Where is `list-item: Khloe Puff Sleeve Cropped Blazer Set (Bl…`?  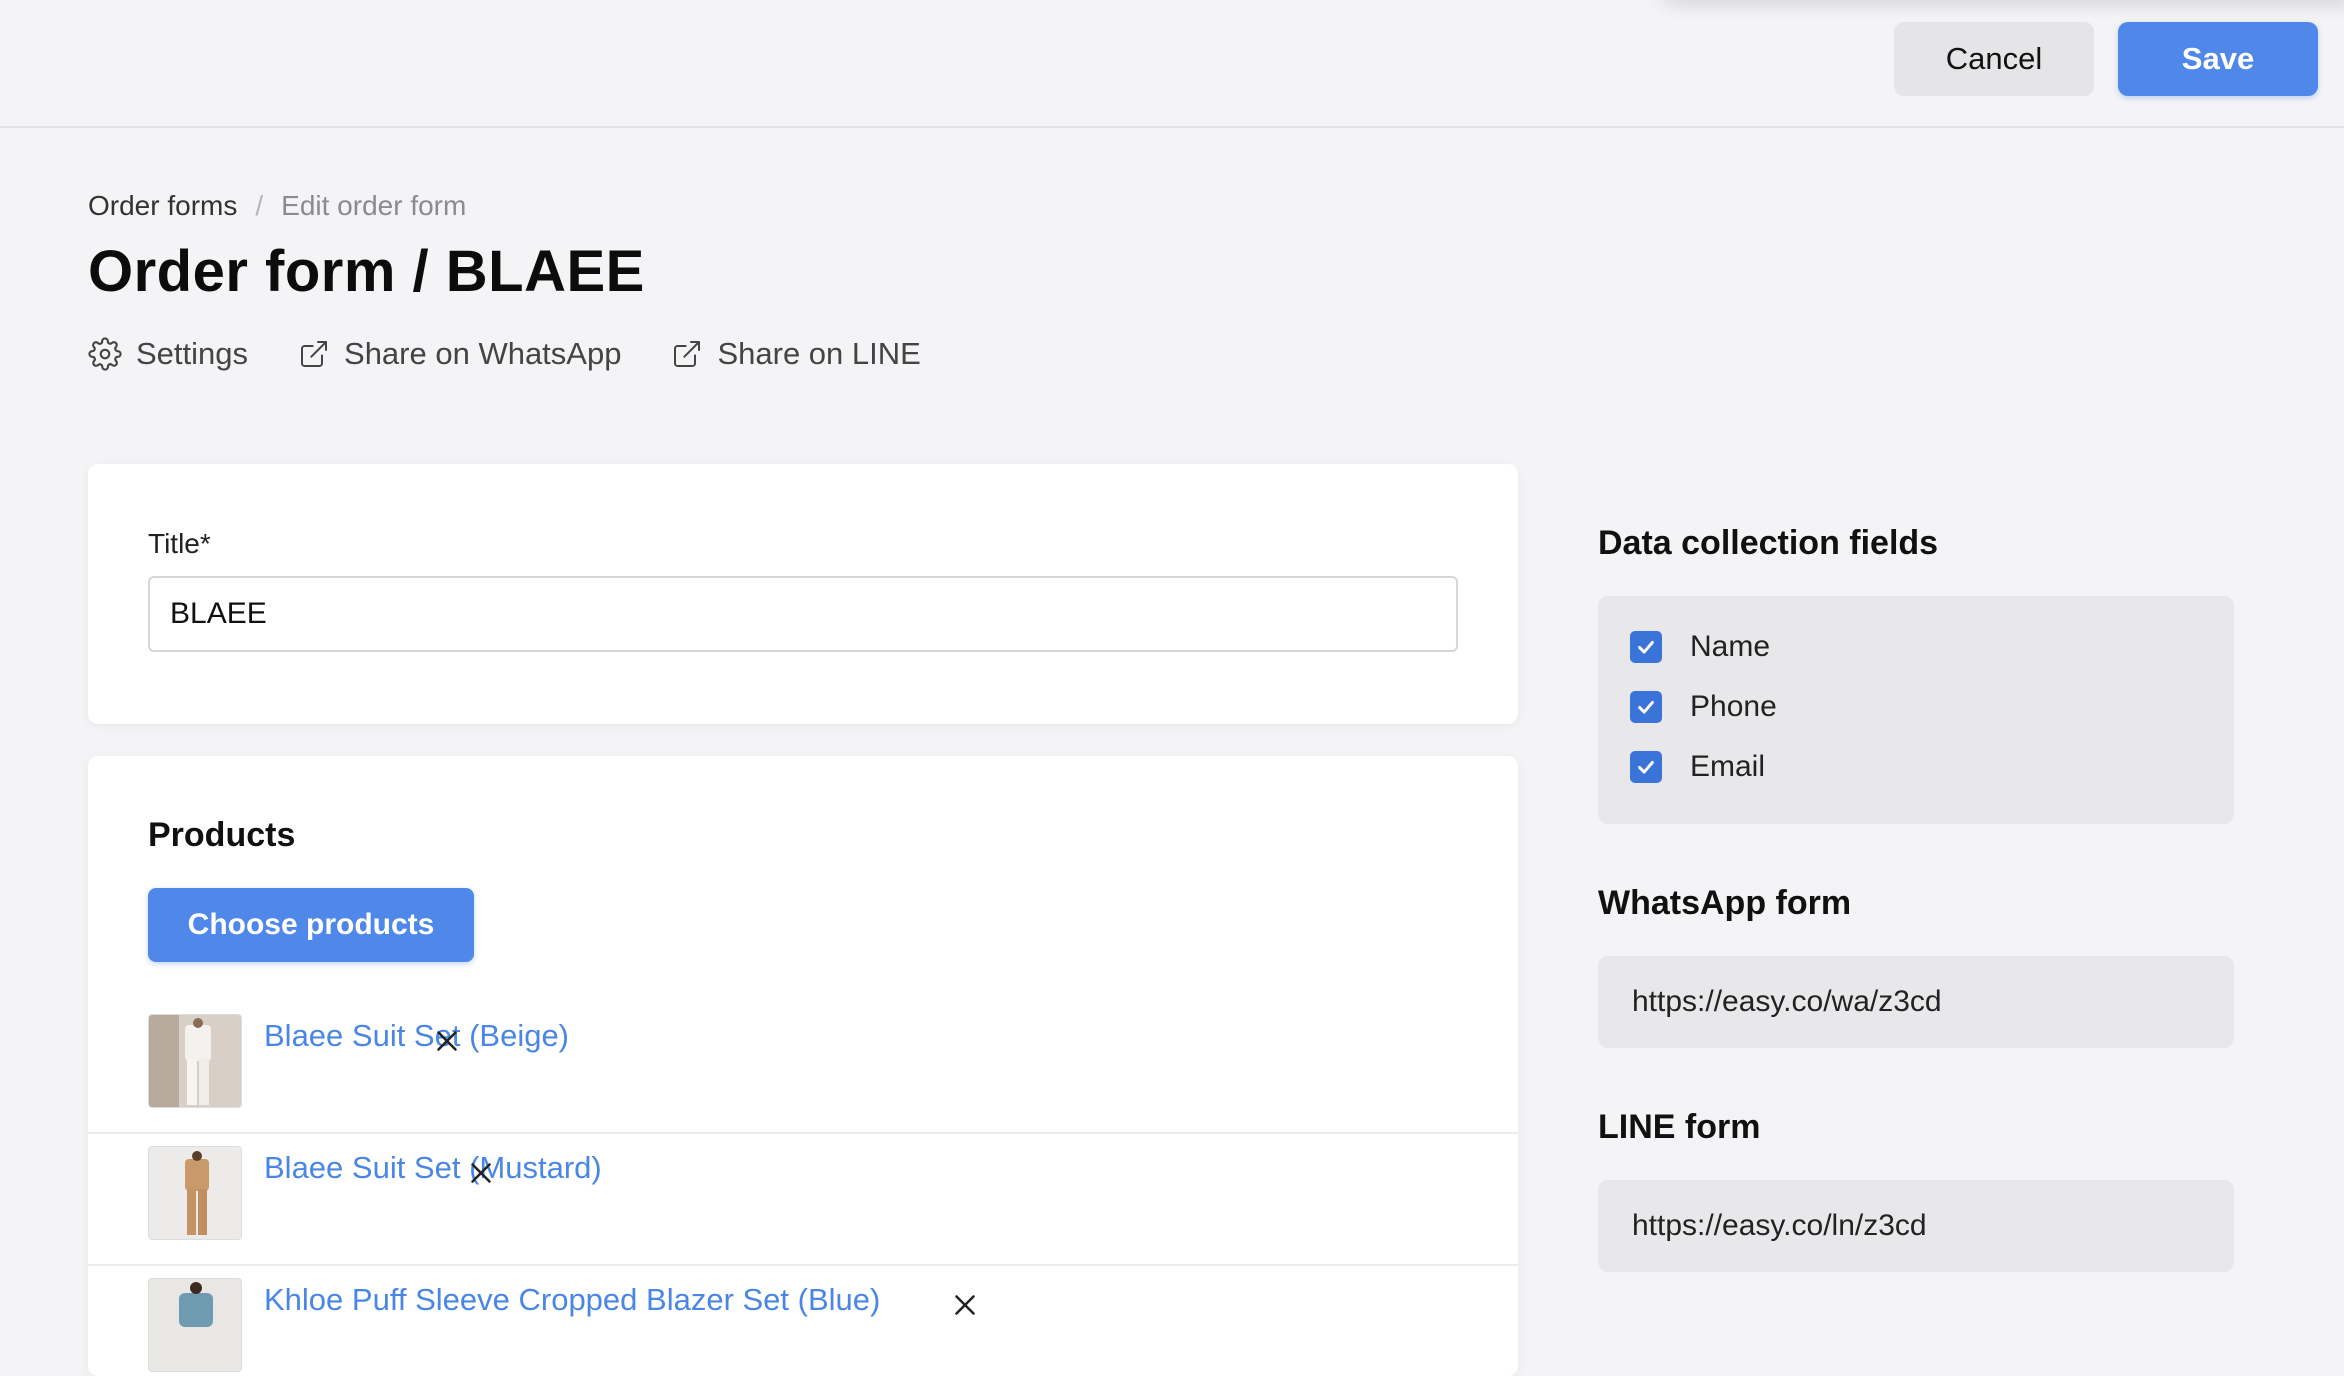 list-item: Khloe Puff Sleeve Cropped Blazer Set (Bl… is located at coordinates (803, 1321).